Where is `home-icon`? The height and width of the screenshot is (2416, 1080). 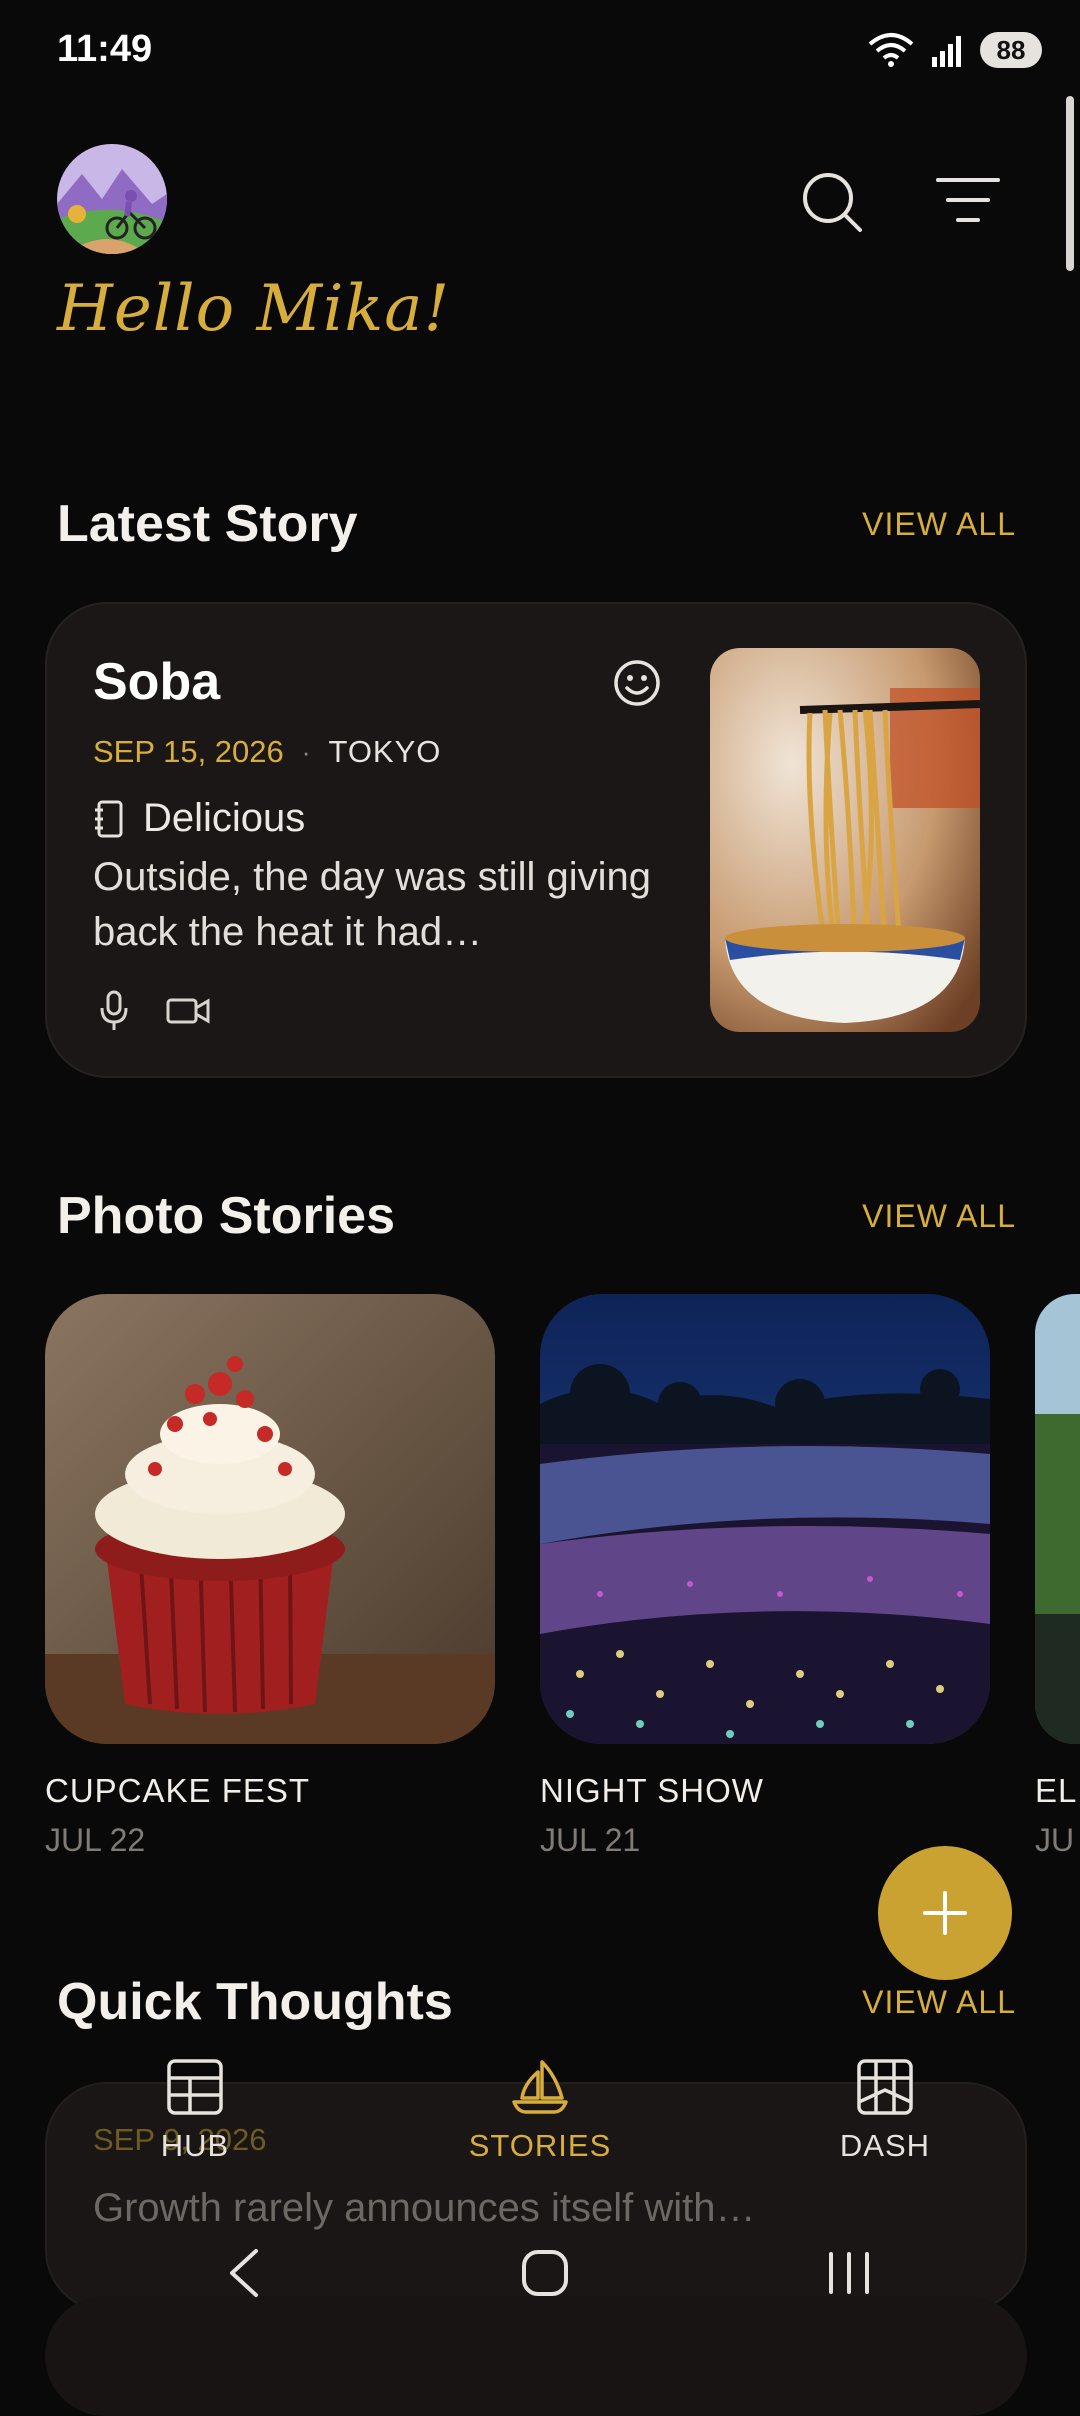 home-icon is located at coordinates (545, 2273).